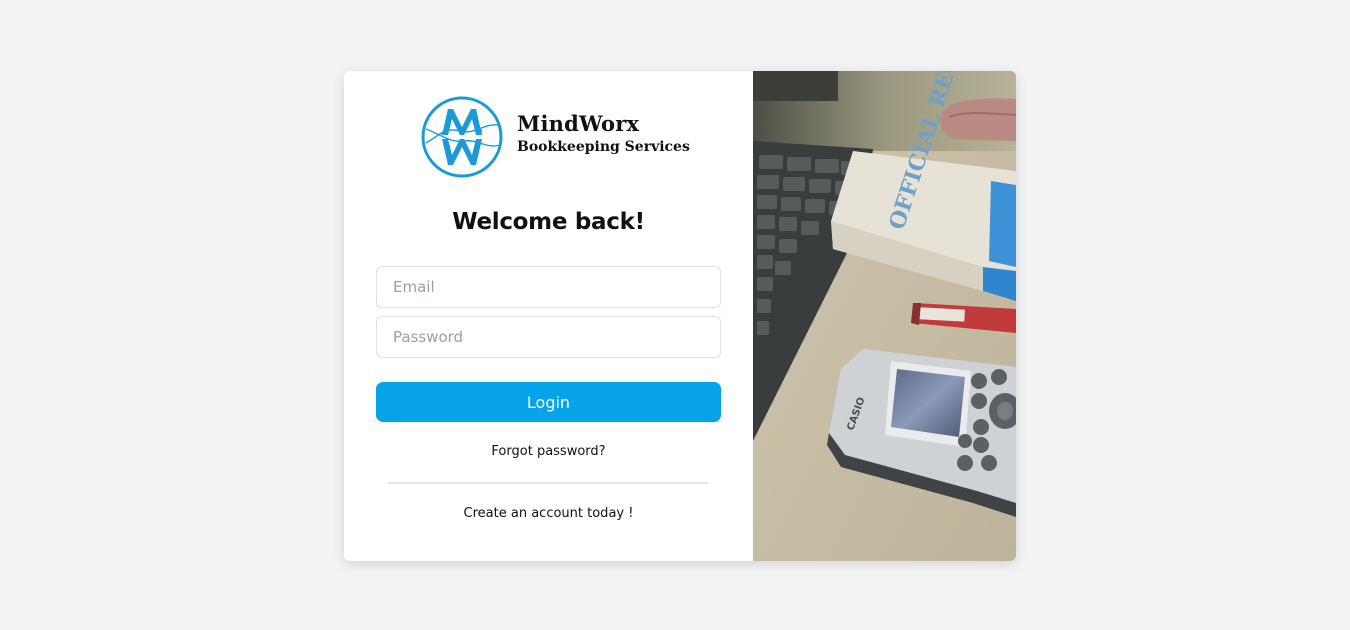 Image resolution: width=1350 pixels, height=630 pixels. I want to click on page-title: Welcome back!, so click(548, 222).